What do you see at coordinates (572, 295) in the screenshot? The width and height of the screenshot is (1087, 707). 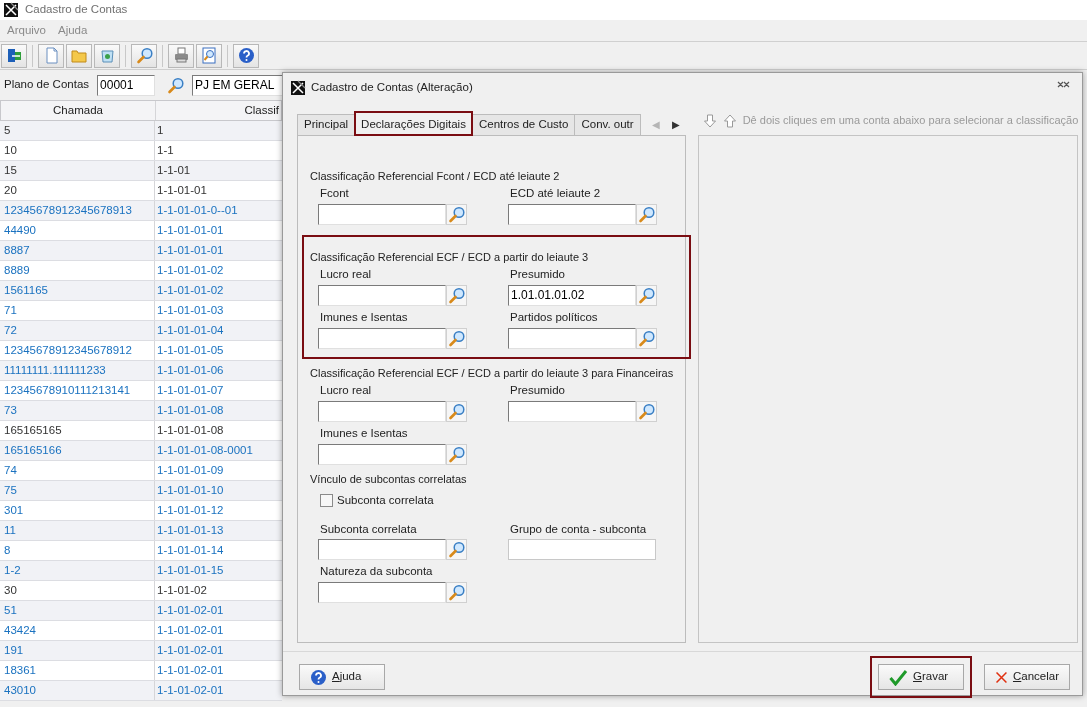 I see `input-field: 1.01.01.01.02` at bounding box center [572, 295].